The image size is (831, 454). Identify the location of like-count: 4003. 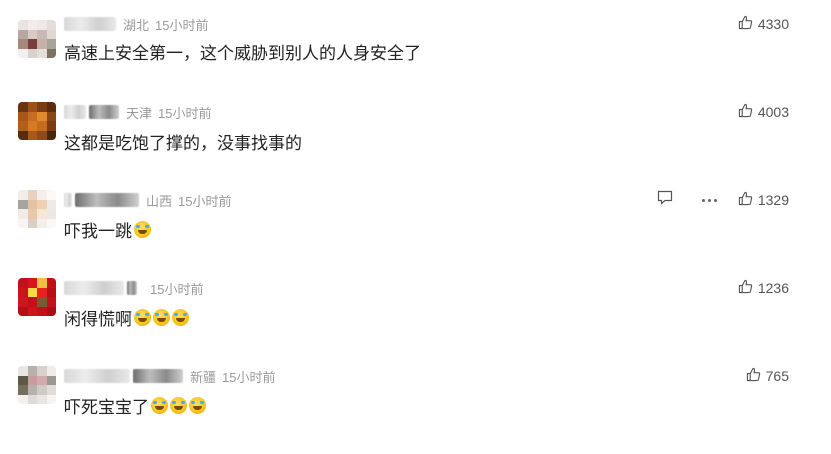
(773, 112).